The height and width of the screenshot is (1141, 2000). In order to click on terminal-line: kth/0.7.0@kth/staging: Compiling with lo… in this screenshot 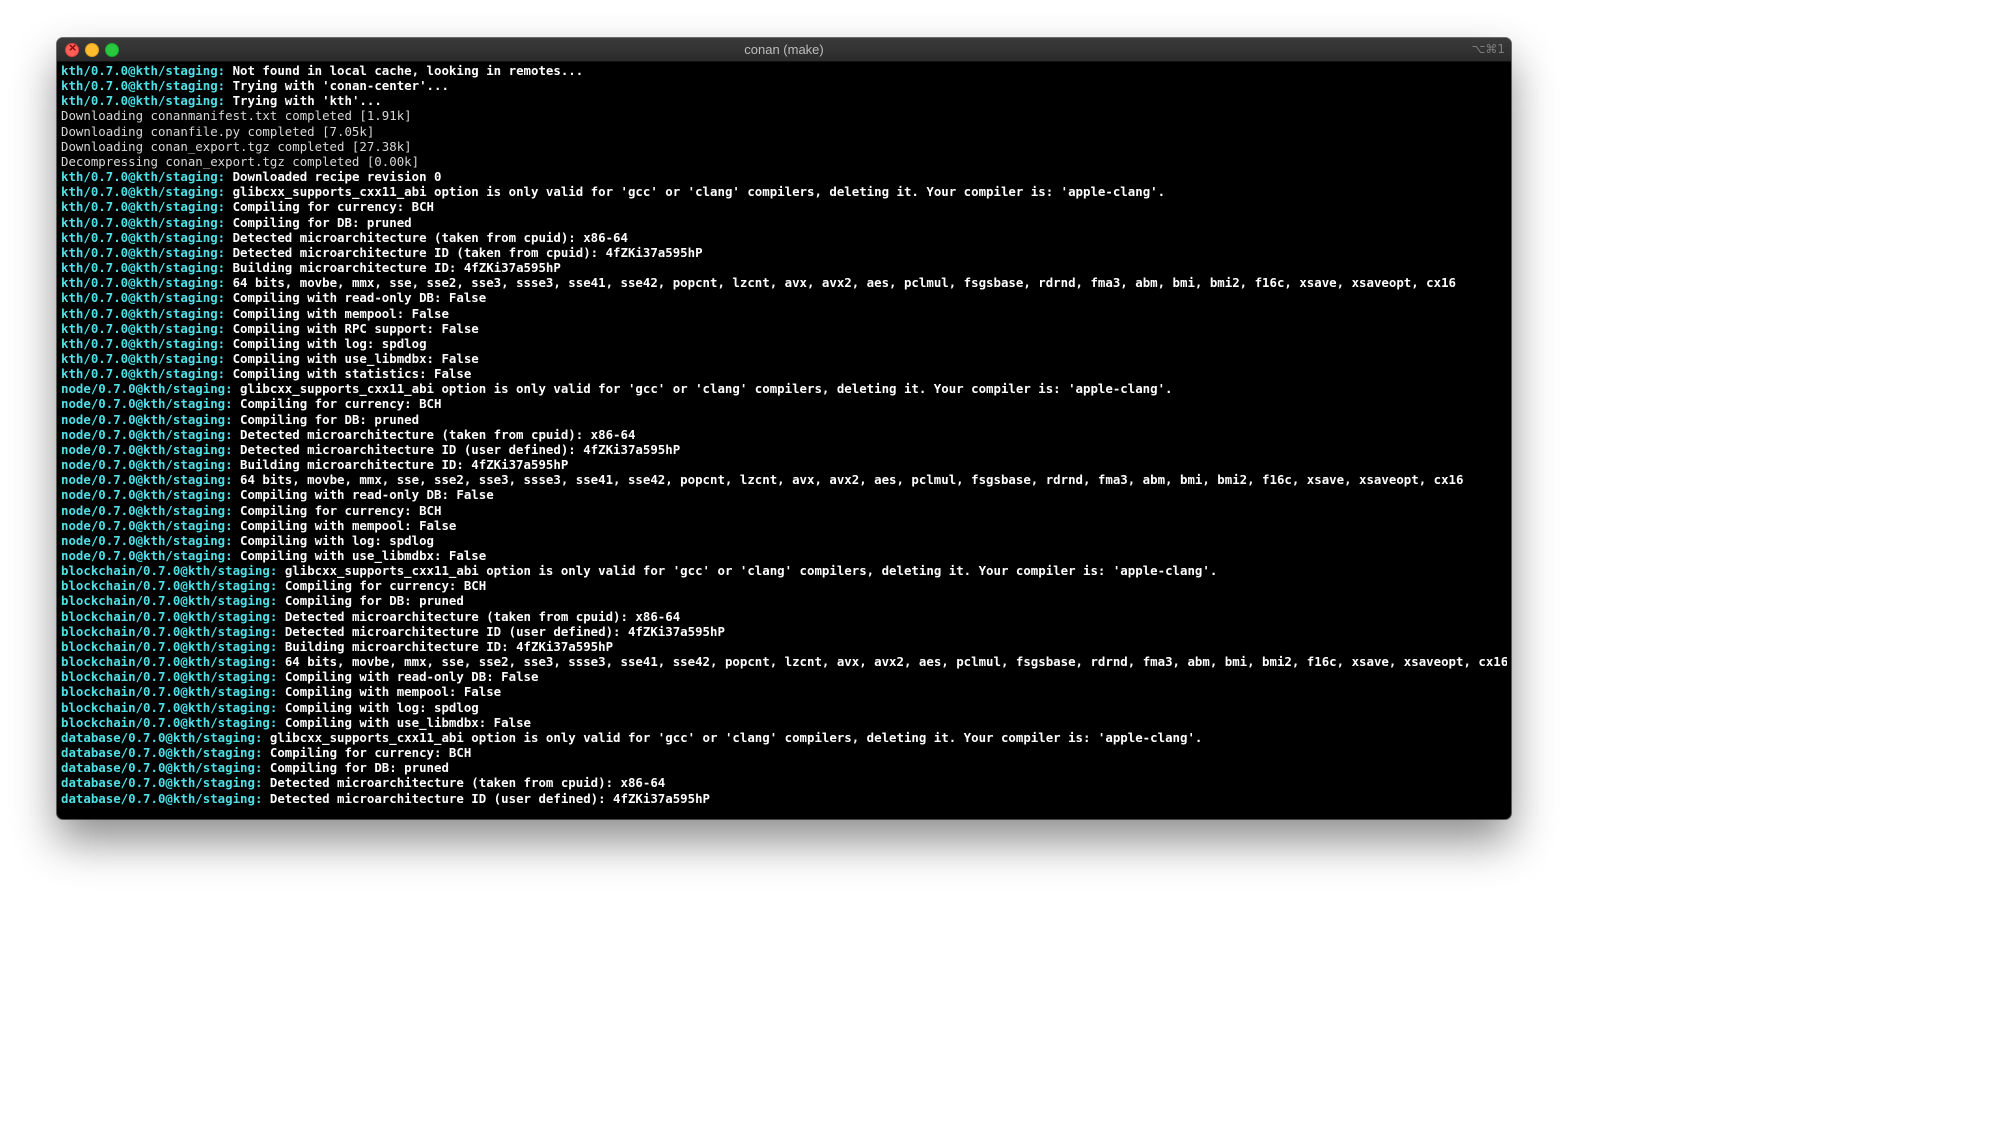, I will do `click(784, 343)`.